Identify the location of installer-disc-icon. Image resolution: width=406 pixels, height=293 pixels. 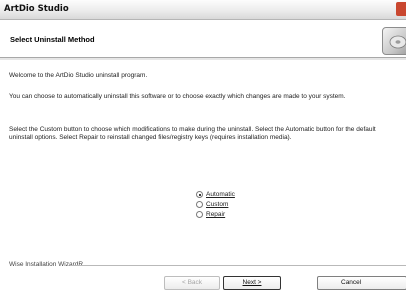
(394, 41).